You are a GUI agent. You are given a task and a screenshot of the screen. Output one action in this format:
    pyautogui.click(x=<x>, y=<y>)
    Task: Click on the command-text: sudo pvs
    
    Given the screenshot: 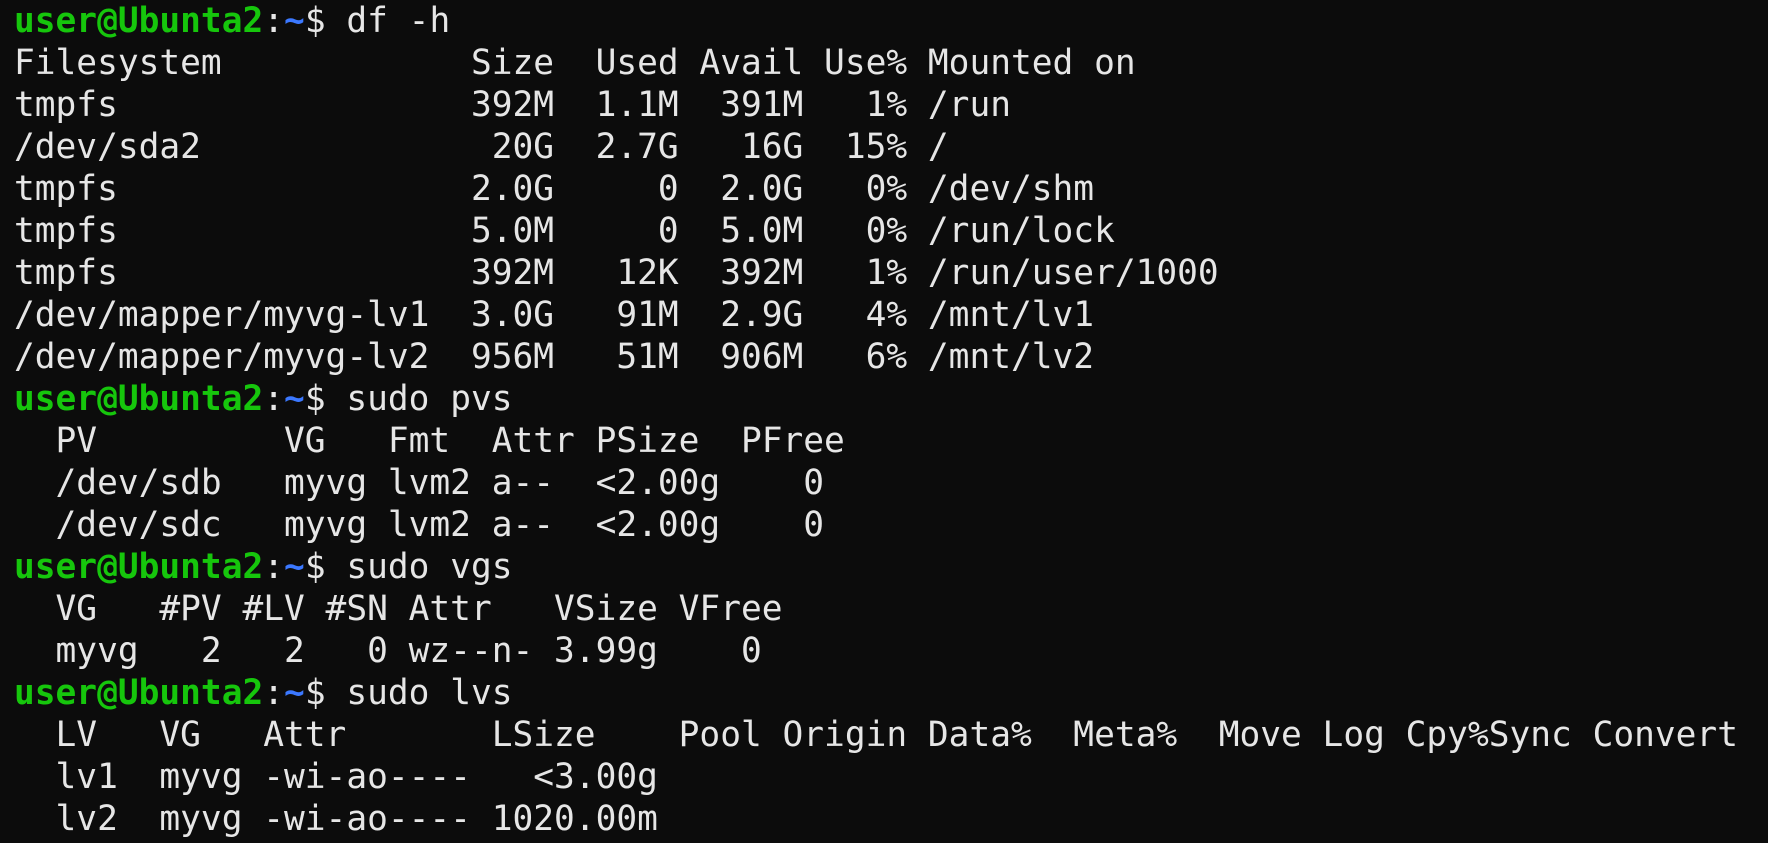 What is the action you would take?
    pyautogui.click(x=429, y=399)
    